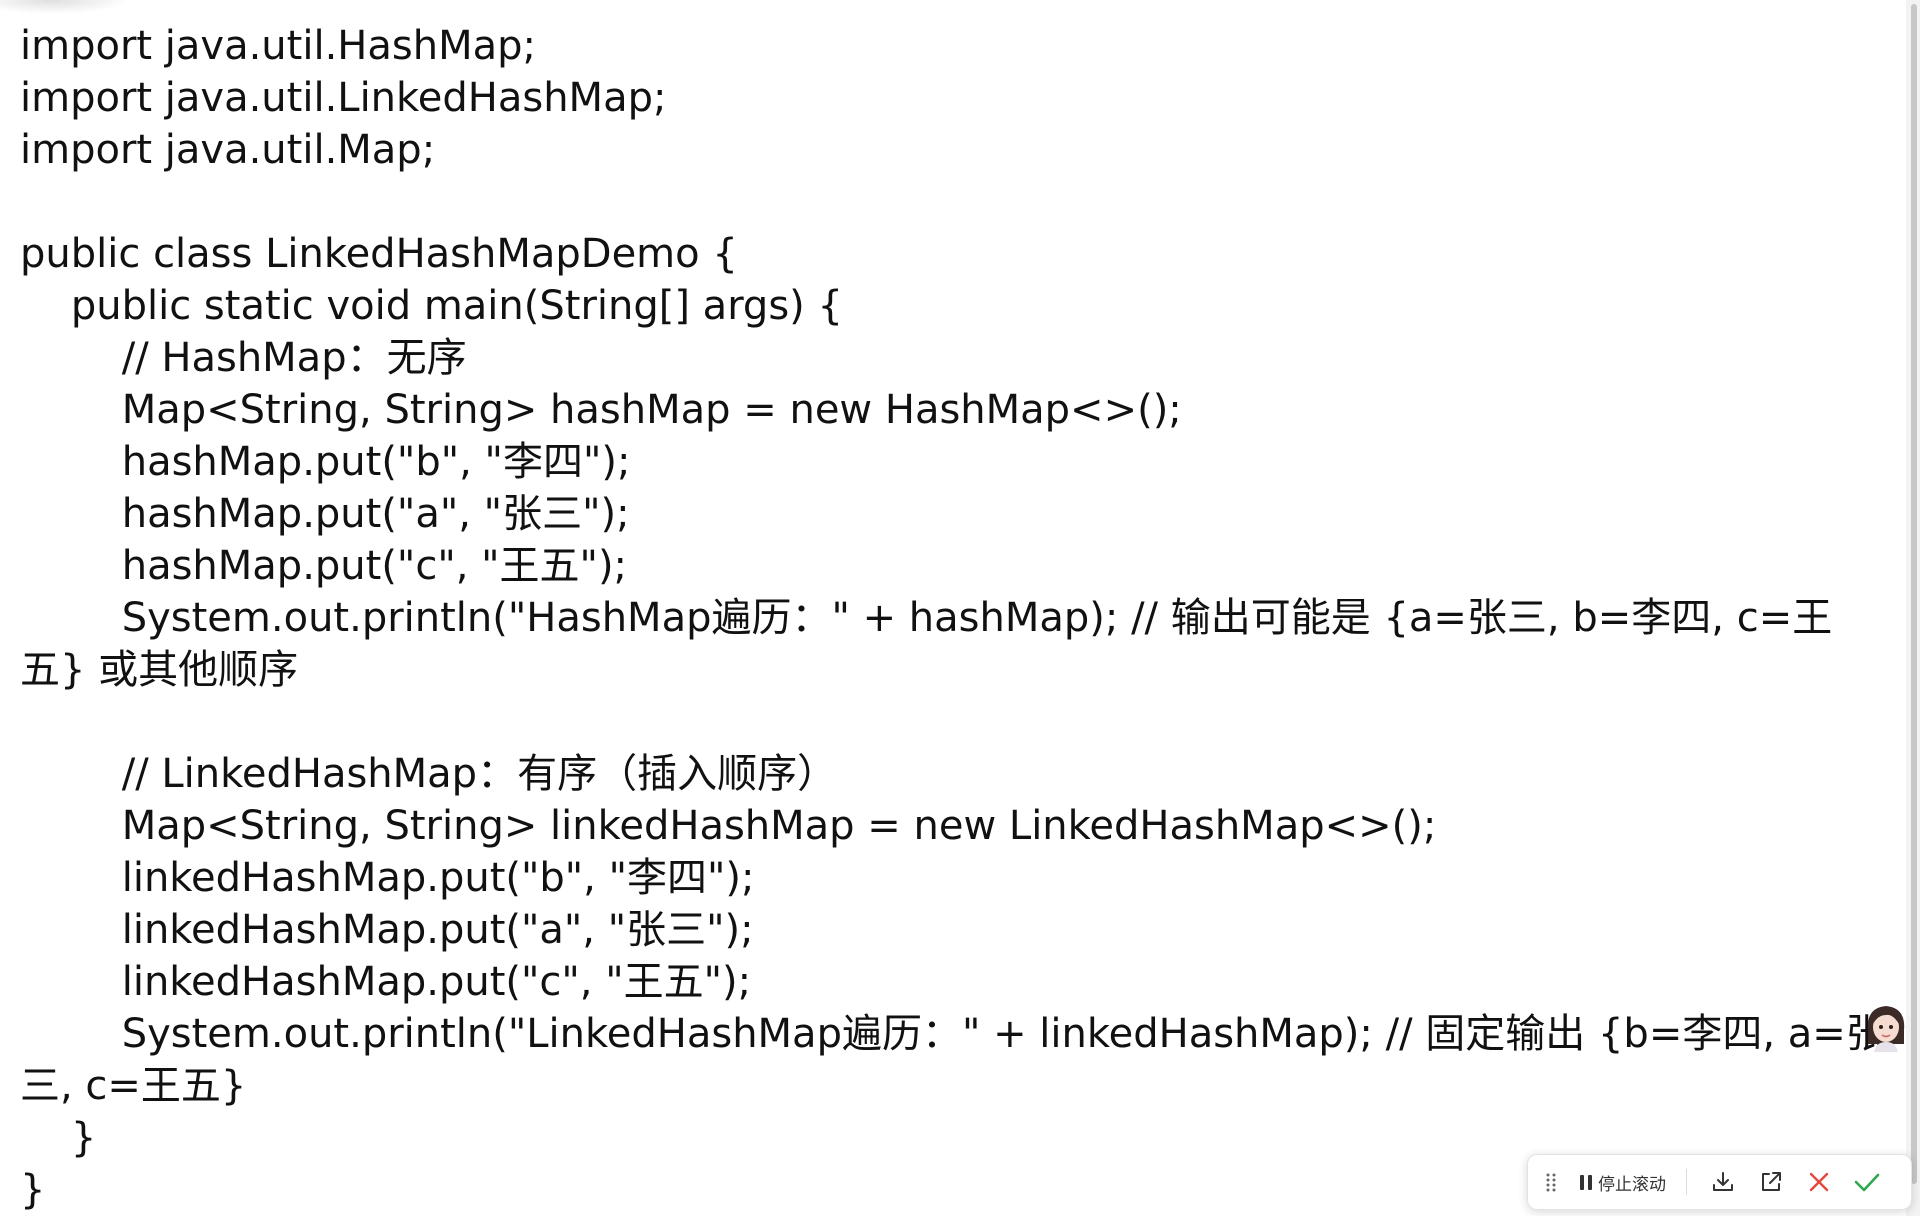 This screenshot has height=1216, width=1920. Describe the element at coordinates (228, 150) in the screenshot. I see `code-line: import java.util.Map;` at that location.